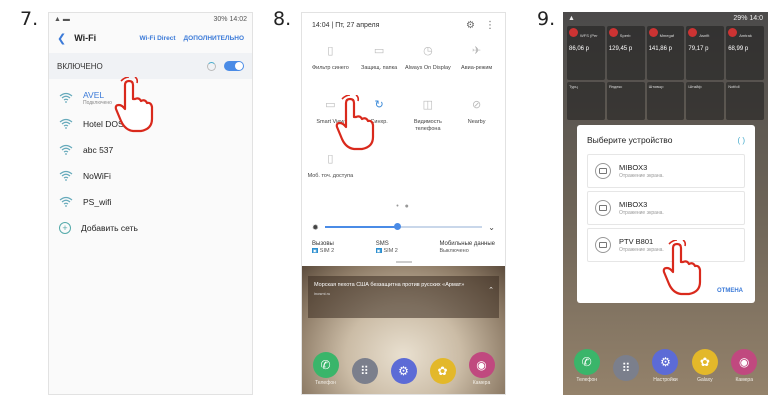  What do you see at coordinates (65, 228) in the screenshot?
I see `plus-icon: +` at bounding box center [65, 228].